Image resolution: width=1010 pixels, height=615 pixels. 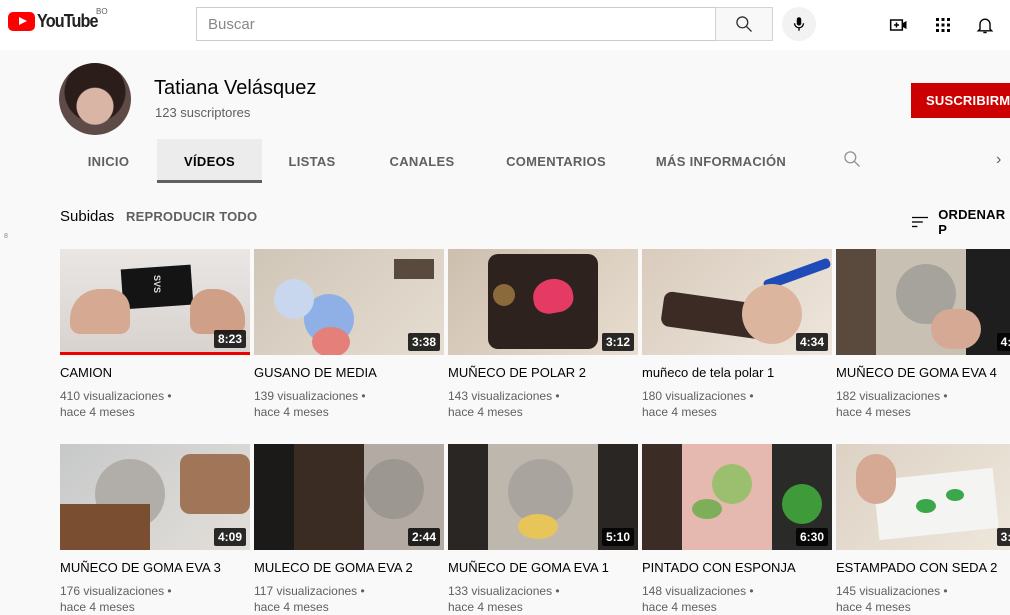 What do you see at coordinates (737, 567) in the screenshot?
I see `video-title: PINTADO CON ESPONJA` at bounding box center [737, 567].